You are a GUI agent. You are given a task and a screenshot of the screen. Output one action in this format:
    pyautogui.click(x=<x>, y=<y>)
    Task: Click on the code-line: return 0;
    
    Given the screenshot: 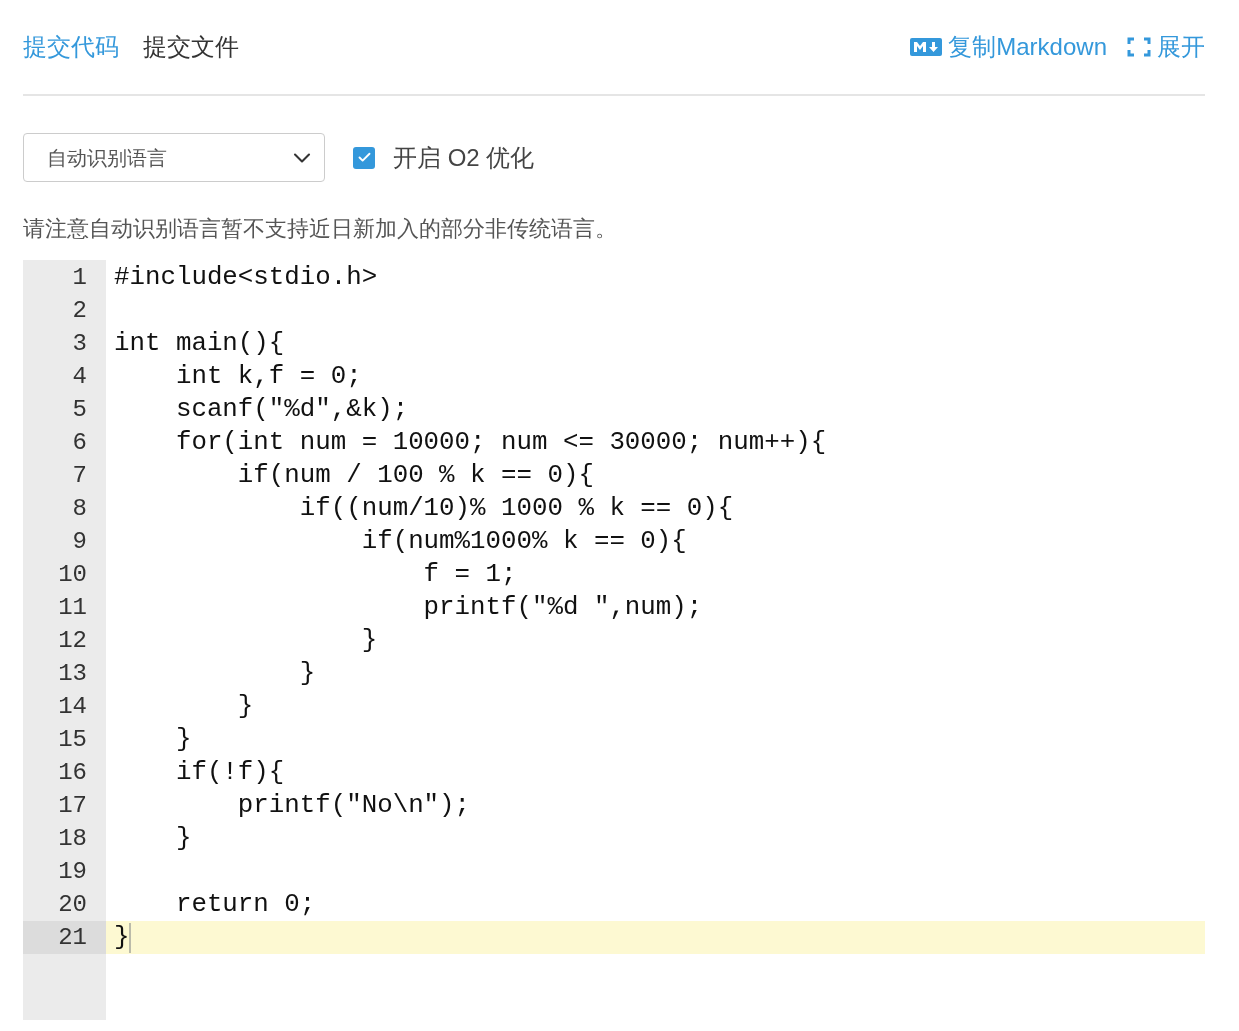 What is the action you would take?
    pyautogui.click(x=245, y=905)
    